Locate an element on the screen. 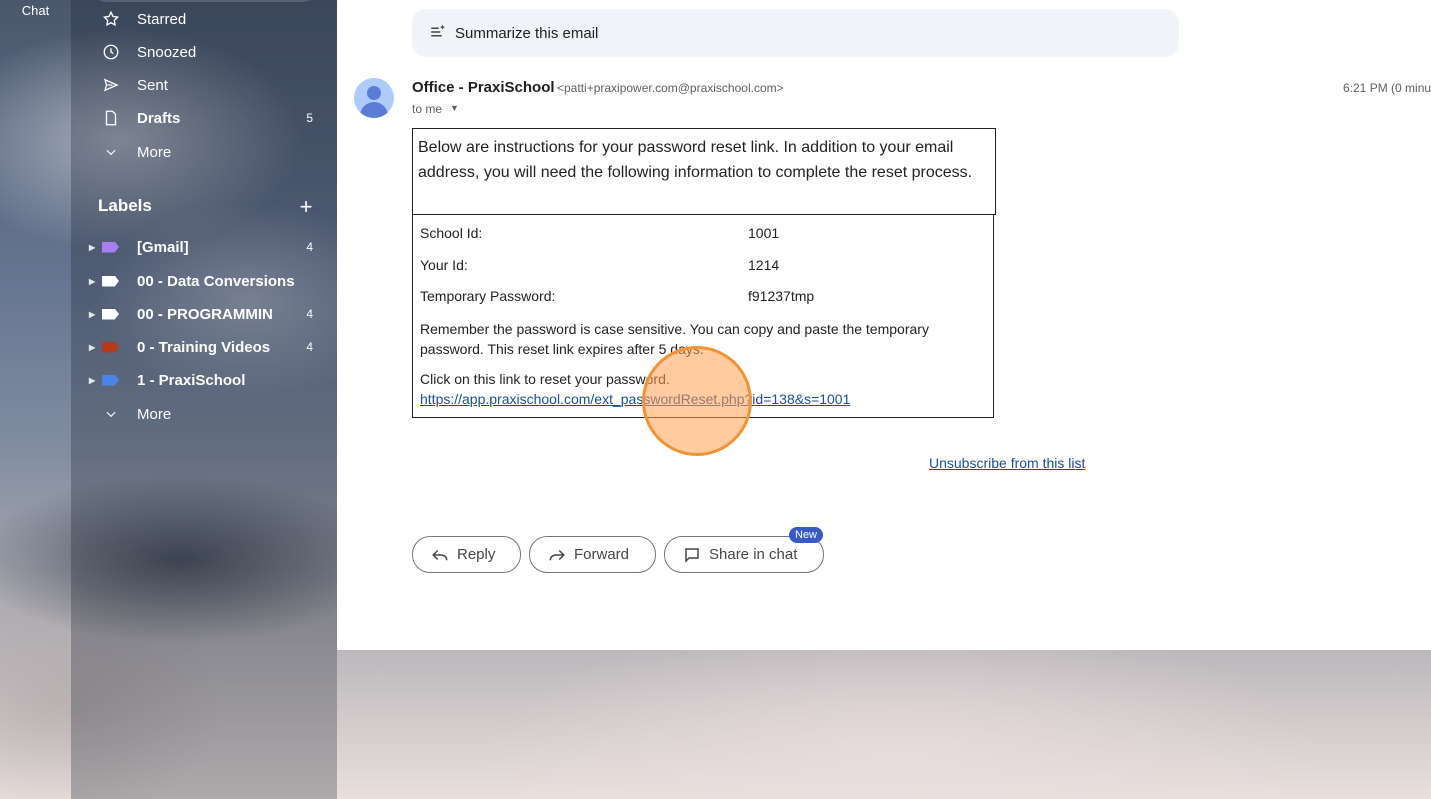 The width and height of the screenshot is (1431, 799). clock-icon is located at coordinates (111, 52).